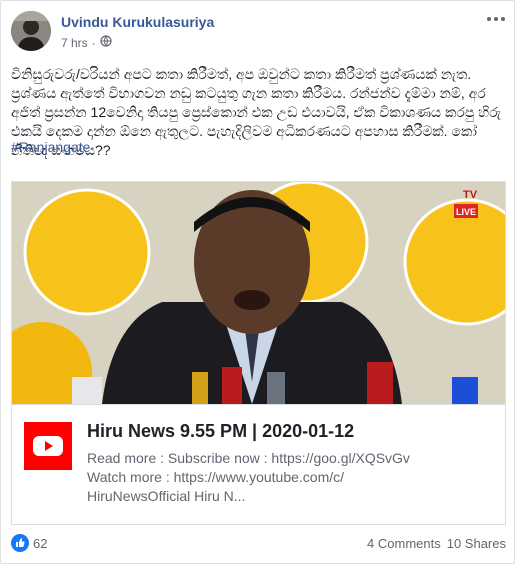 This screenshot has width=515, height=564. Describe the element at coordinates (476, 543) in the screenshot. I see `shares-count: 10 Shares` at that location.